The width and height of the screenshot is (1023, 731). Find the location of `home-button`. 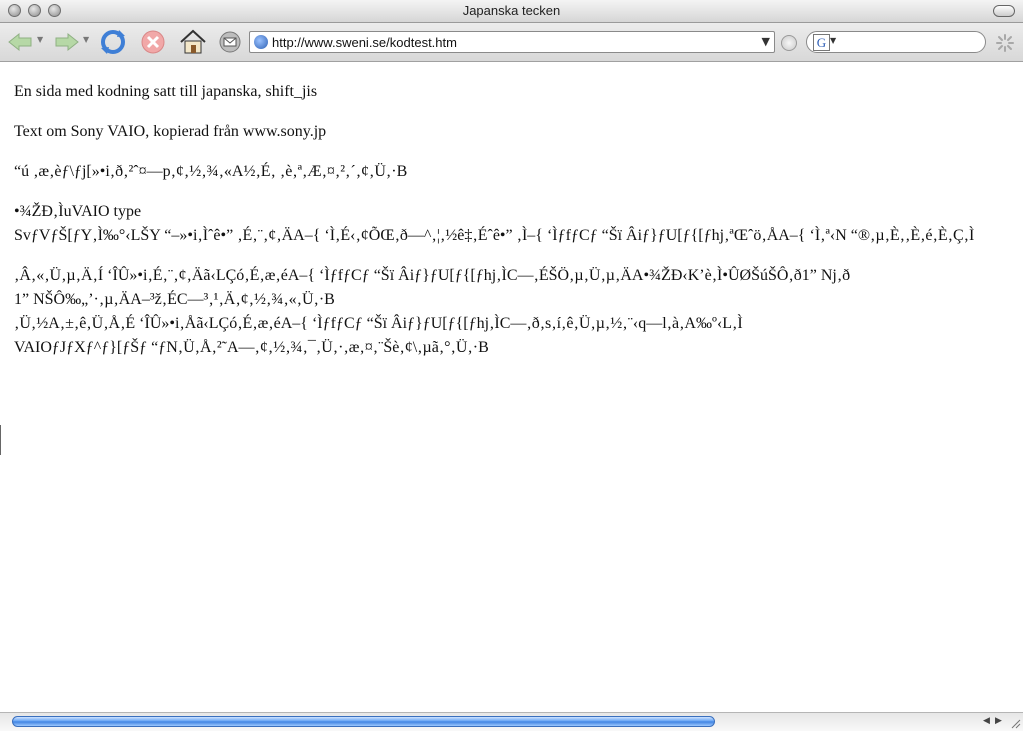

home-button is located at coordinates (193, 42).